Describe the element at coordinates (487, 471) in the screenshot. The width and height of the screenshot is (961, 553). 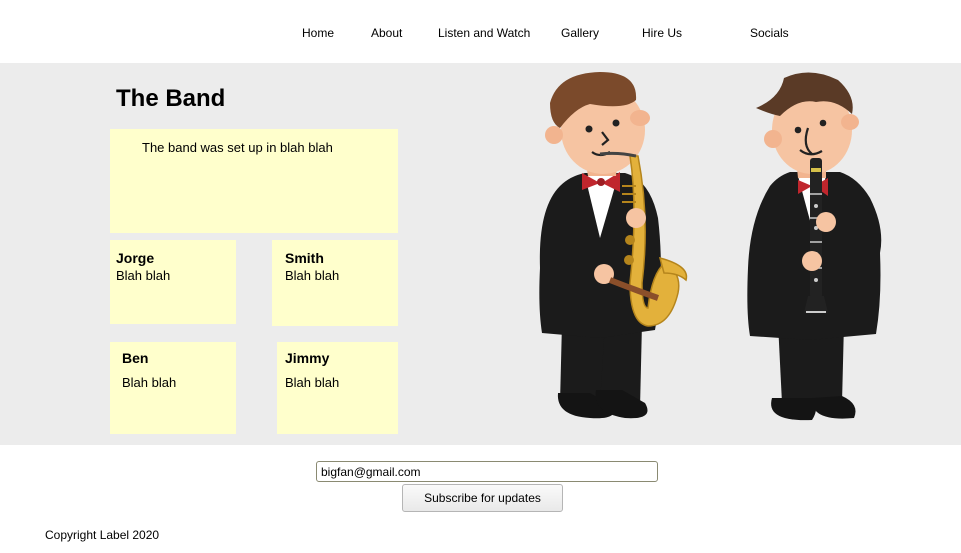
I see `email-input` at that location.